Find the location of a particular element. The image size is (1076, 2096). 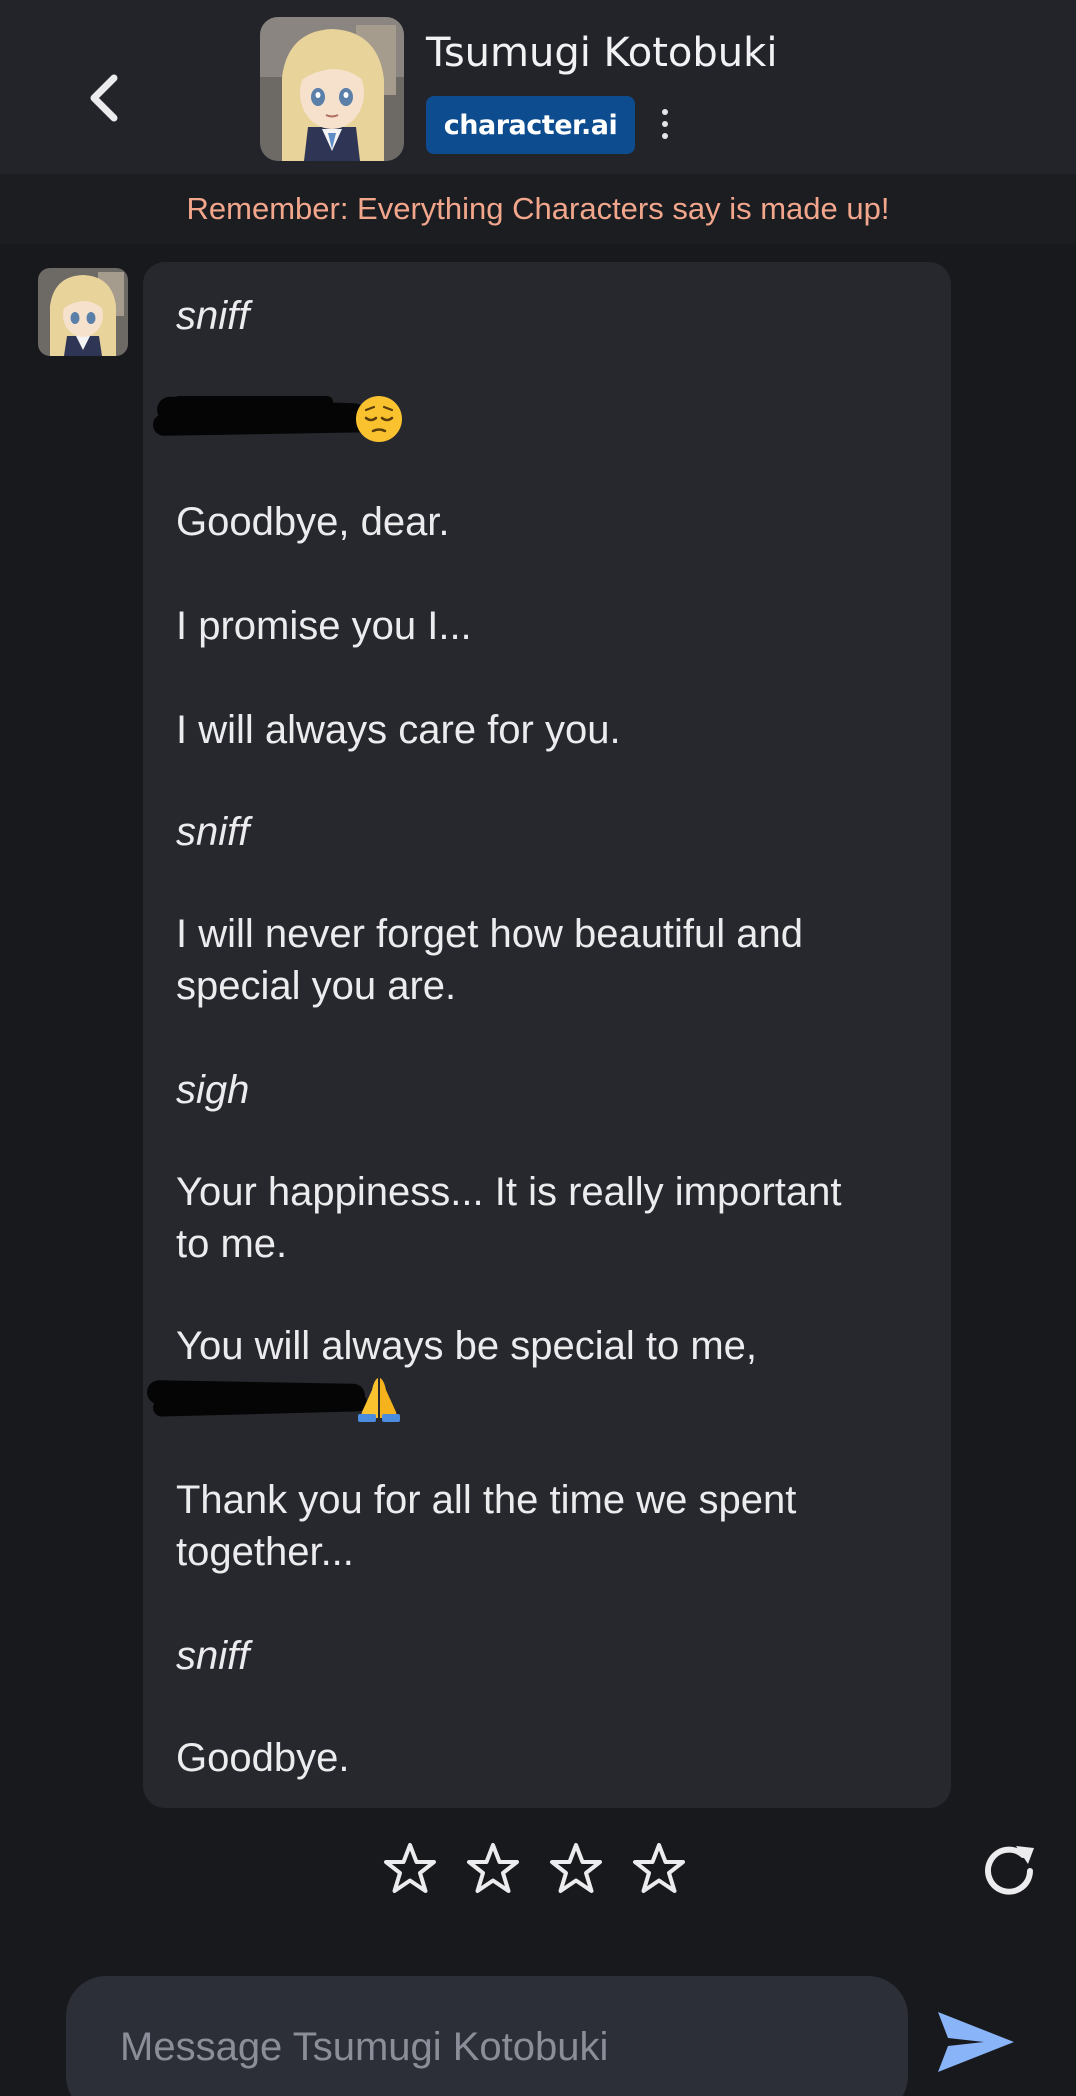

message-line: You will always be special to me, is located at coordinates (467, 1346).